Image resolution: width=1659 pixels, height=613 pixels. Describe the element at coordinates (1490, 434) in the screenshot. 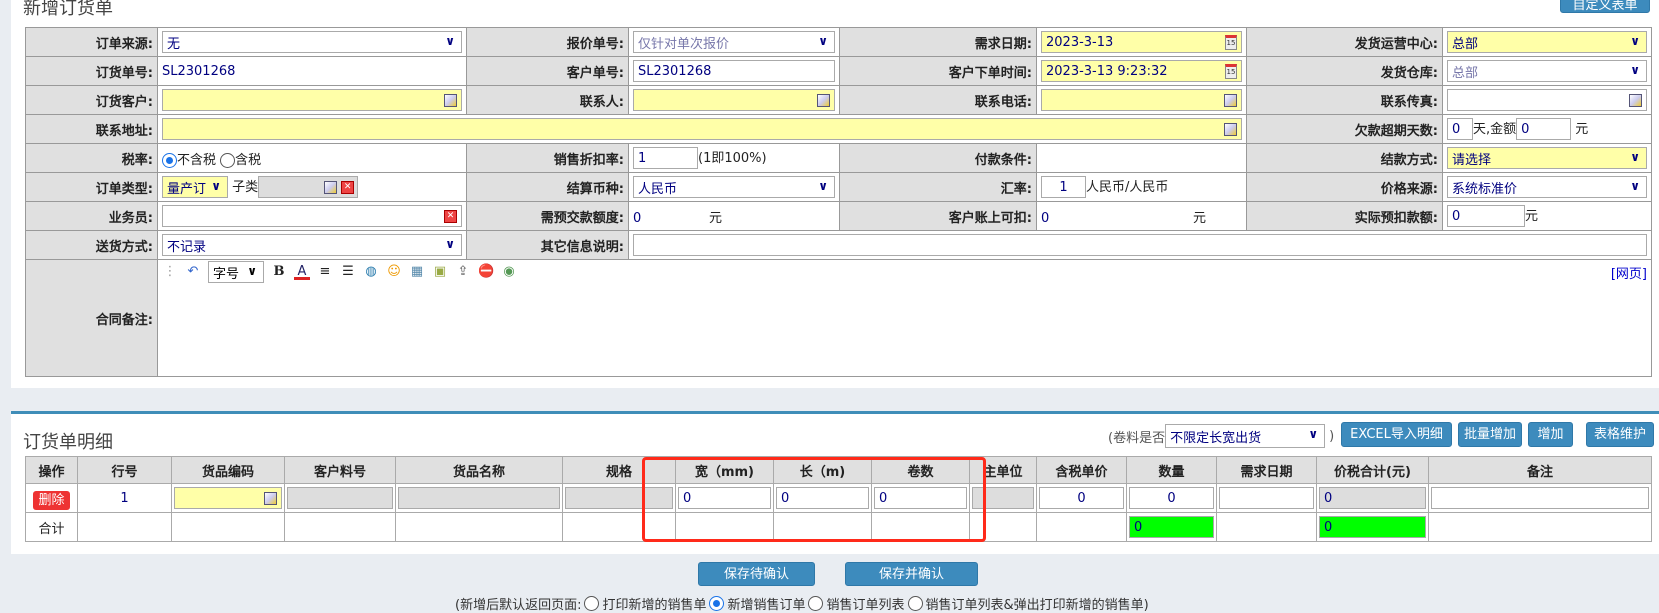

I see `batch-add-button: 批量增加` at that location.